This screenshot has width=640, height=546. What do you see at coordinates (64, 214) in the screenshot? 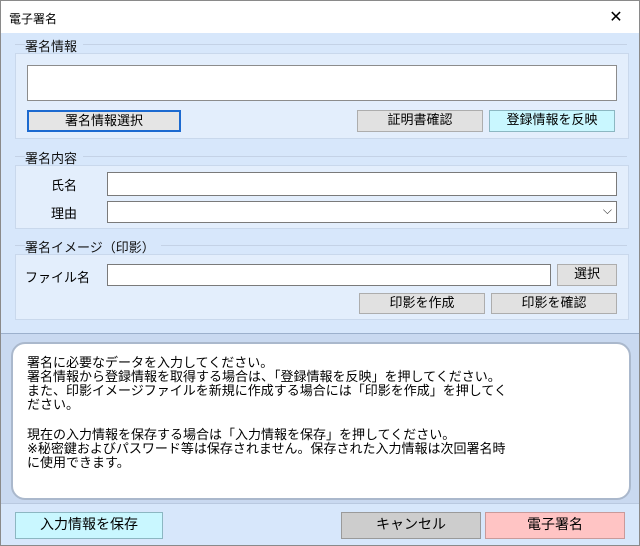
I see `reason-label: 理由` at bounding box center [64, 214].